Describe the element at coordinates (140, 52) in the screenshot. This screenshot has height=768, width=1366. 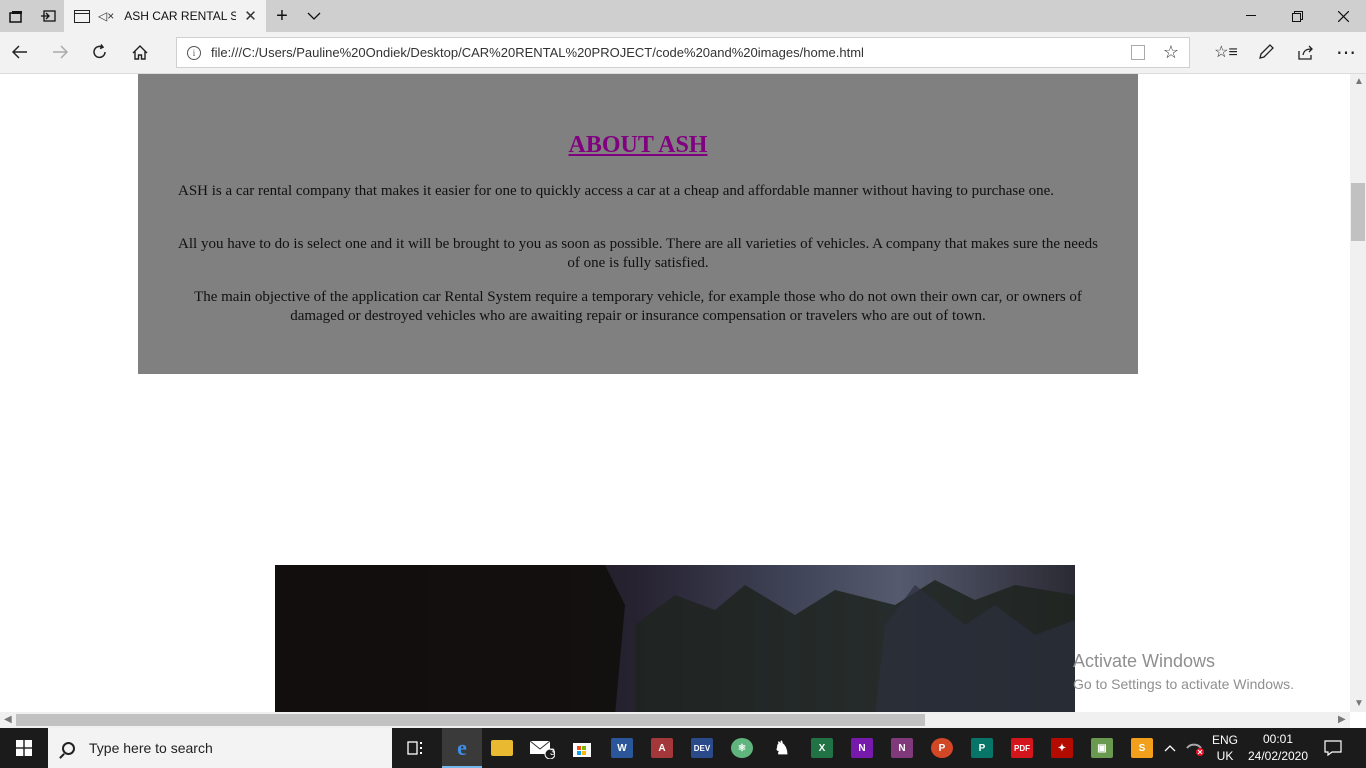
I see `home-icon` at that location.